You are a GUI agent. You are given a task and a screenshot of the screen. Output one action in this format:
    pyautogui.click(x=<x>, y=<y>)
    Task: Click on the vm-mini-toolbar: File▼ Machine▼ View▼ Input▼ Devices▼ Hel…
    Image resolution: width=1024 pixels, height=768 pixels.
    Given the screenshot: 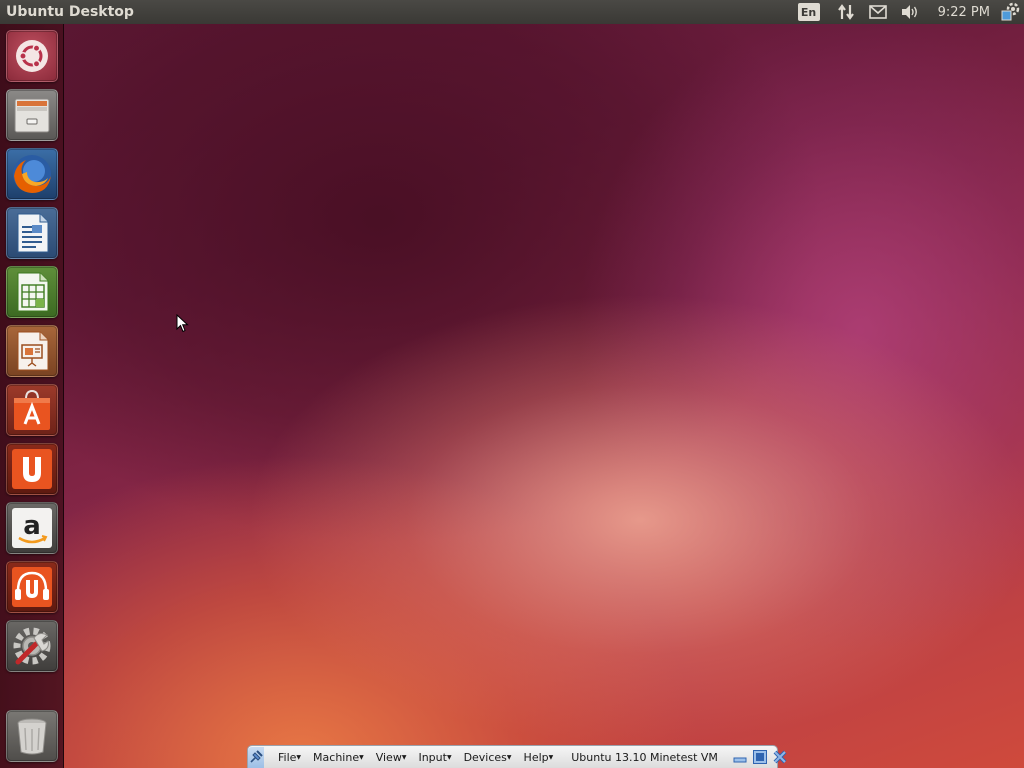 What is the action you would take?
    pyautogui.click(x=517, y=756)
    